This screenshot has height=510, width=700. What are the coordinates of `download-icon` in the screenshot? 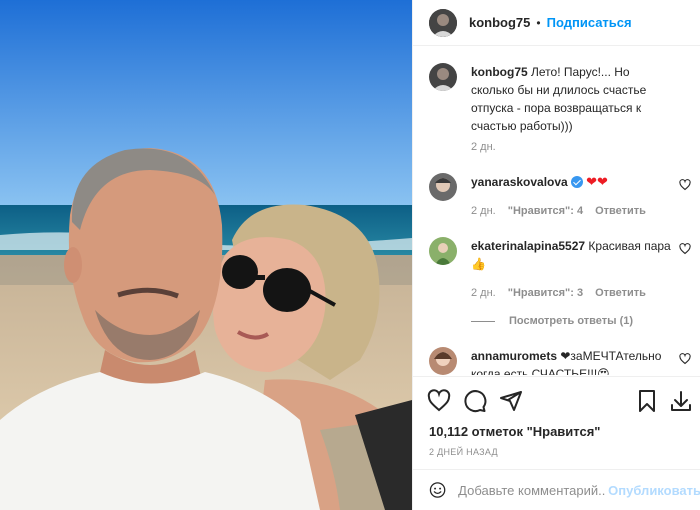 It's located at (681, 401).